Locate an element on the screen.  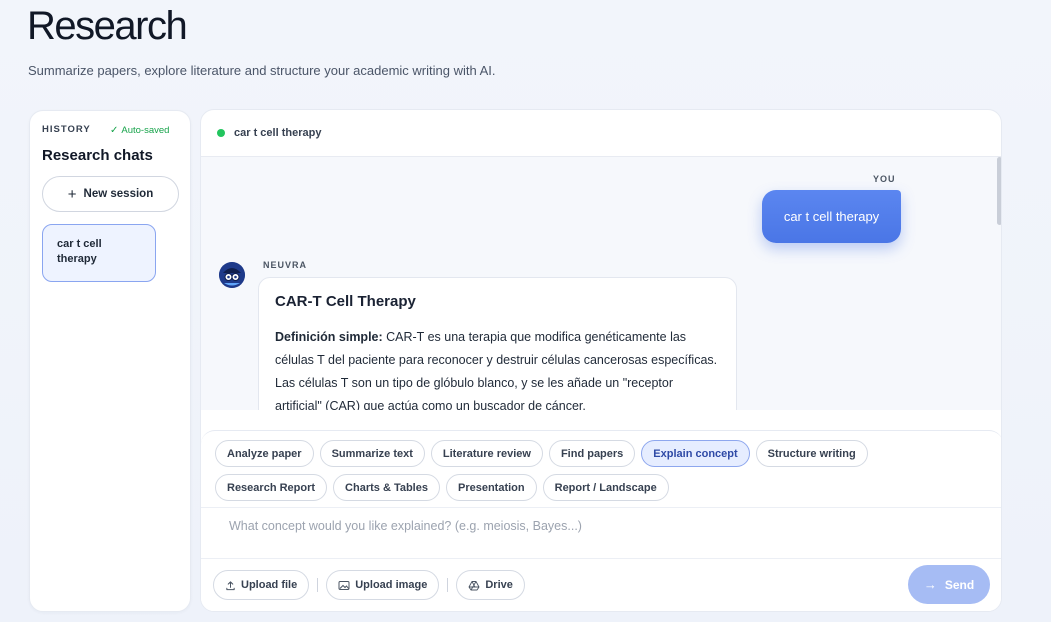
composer-divider is located at coordinates (601, 507).